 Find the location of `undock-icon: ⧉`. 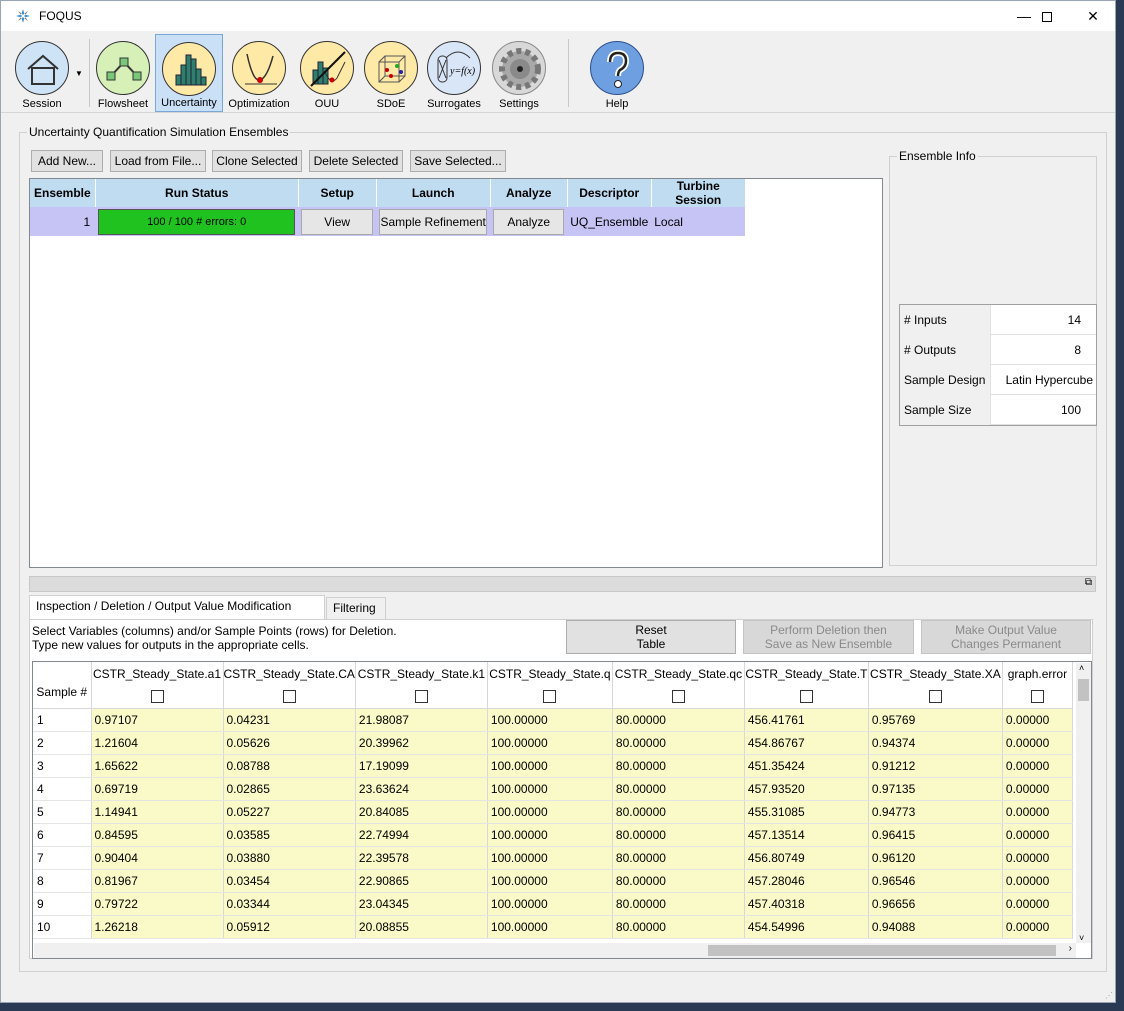

undock-icon: ⧉ is located at coordinates (1088, 582).